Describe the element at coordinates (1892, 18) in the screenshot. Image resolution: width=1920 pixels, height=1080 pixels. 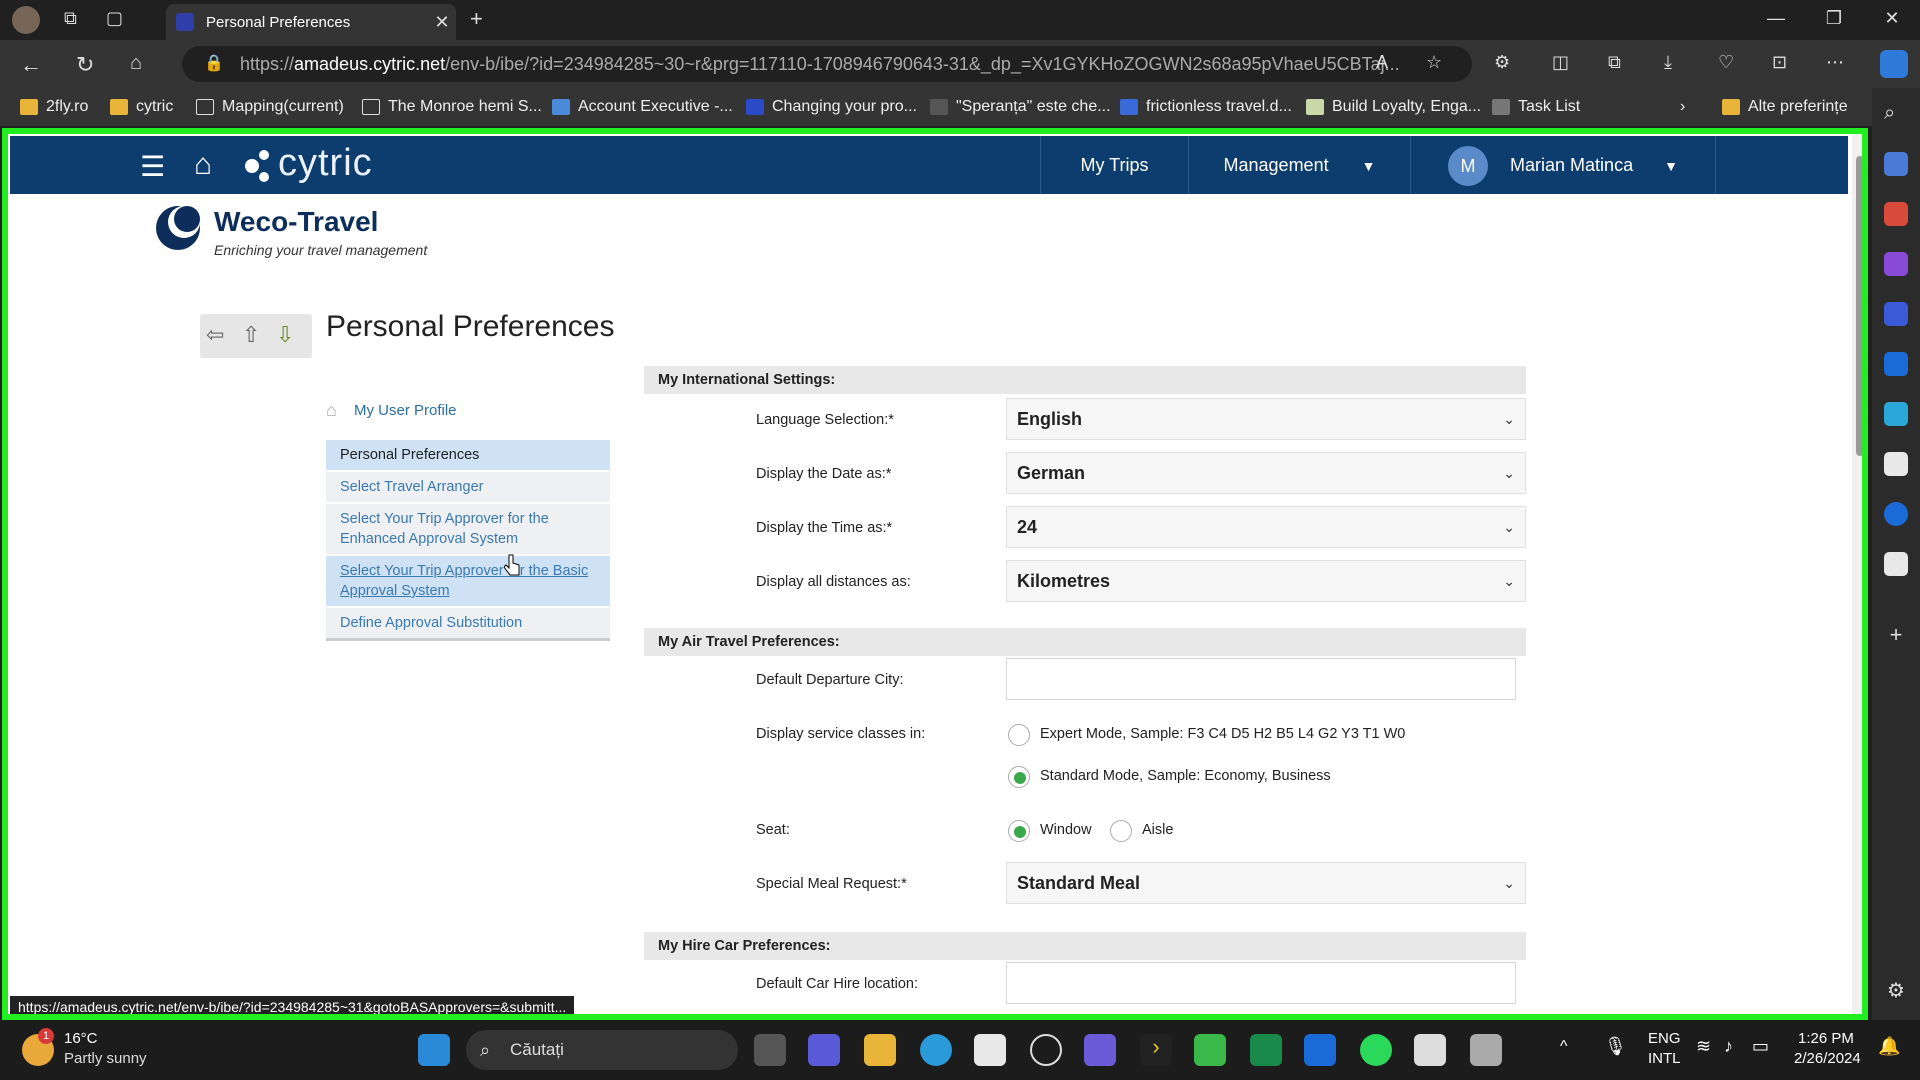
I see `close-window-icon: ✕` at that location.